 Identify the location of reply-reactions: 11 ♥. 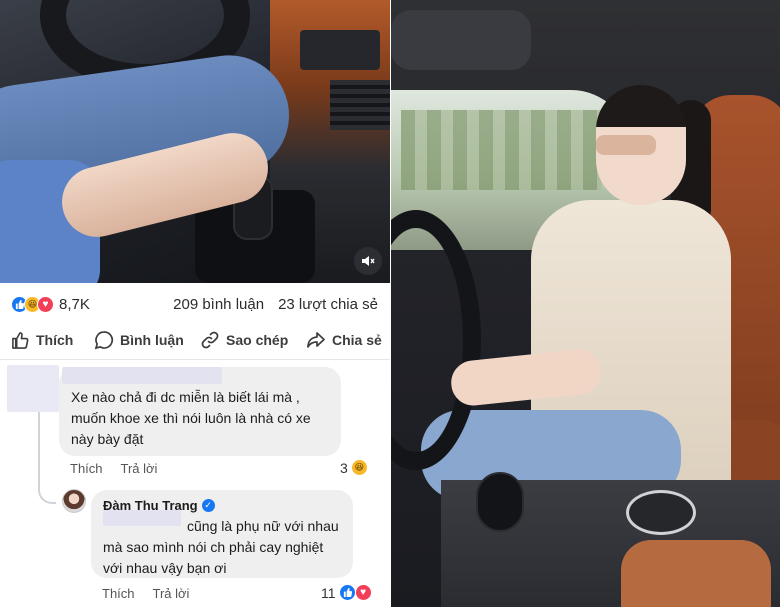
(346, 592).